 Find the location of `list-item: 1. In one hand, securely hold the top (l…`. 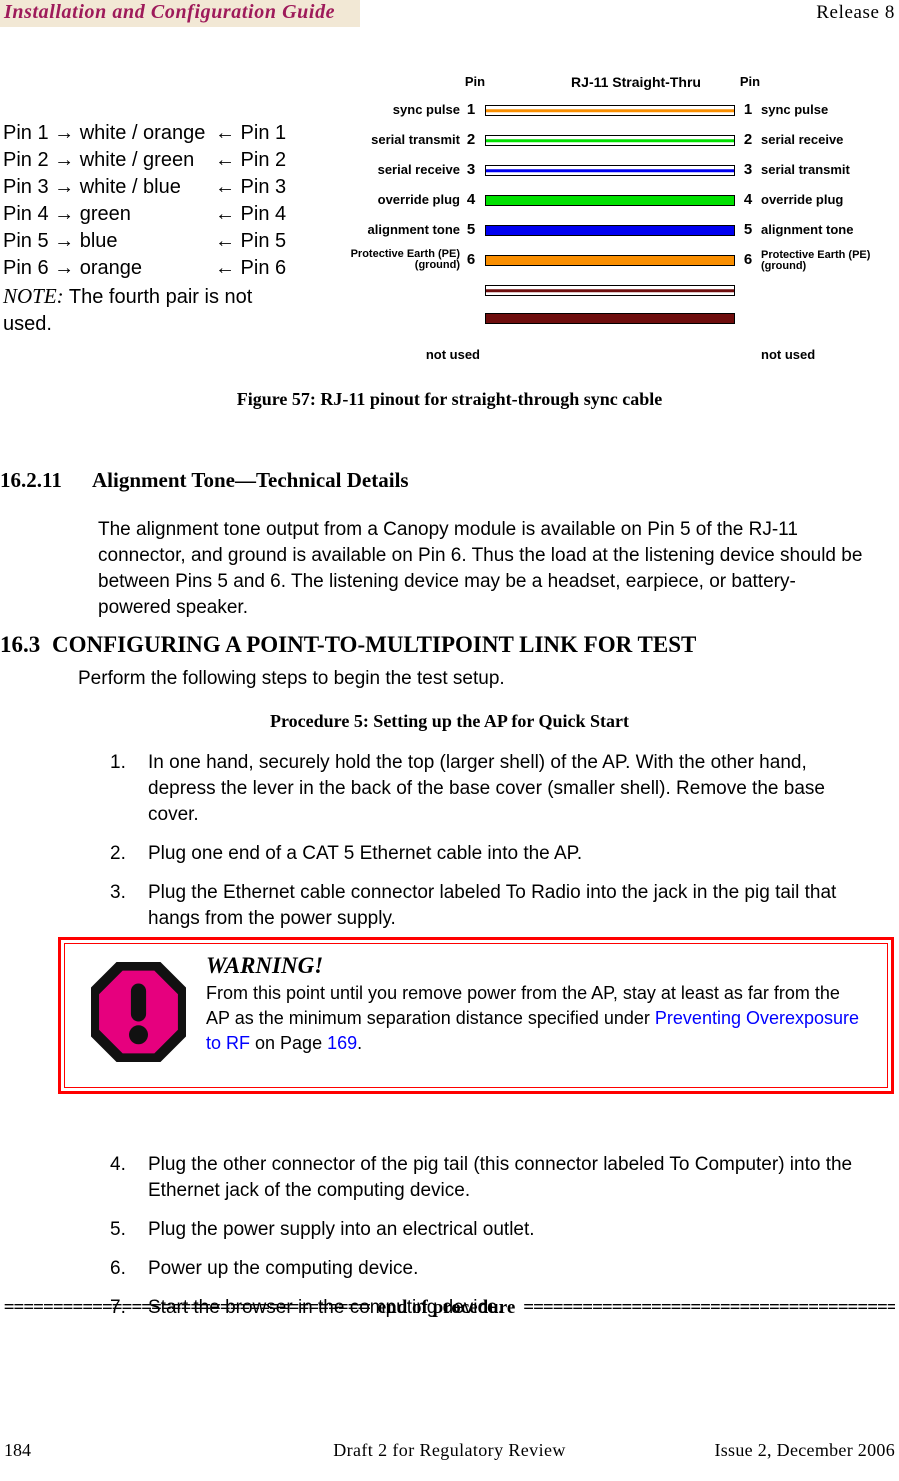

list-item: 1. In one hand, securely hold the top (l… is located at coordinates (490, 789).